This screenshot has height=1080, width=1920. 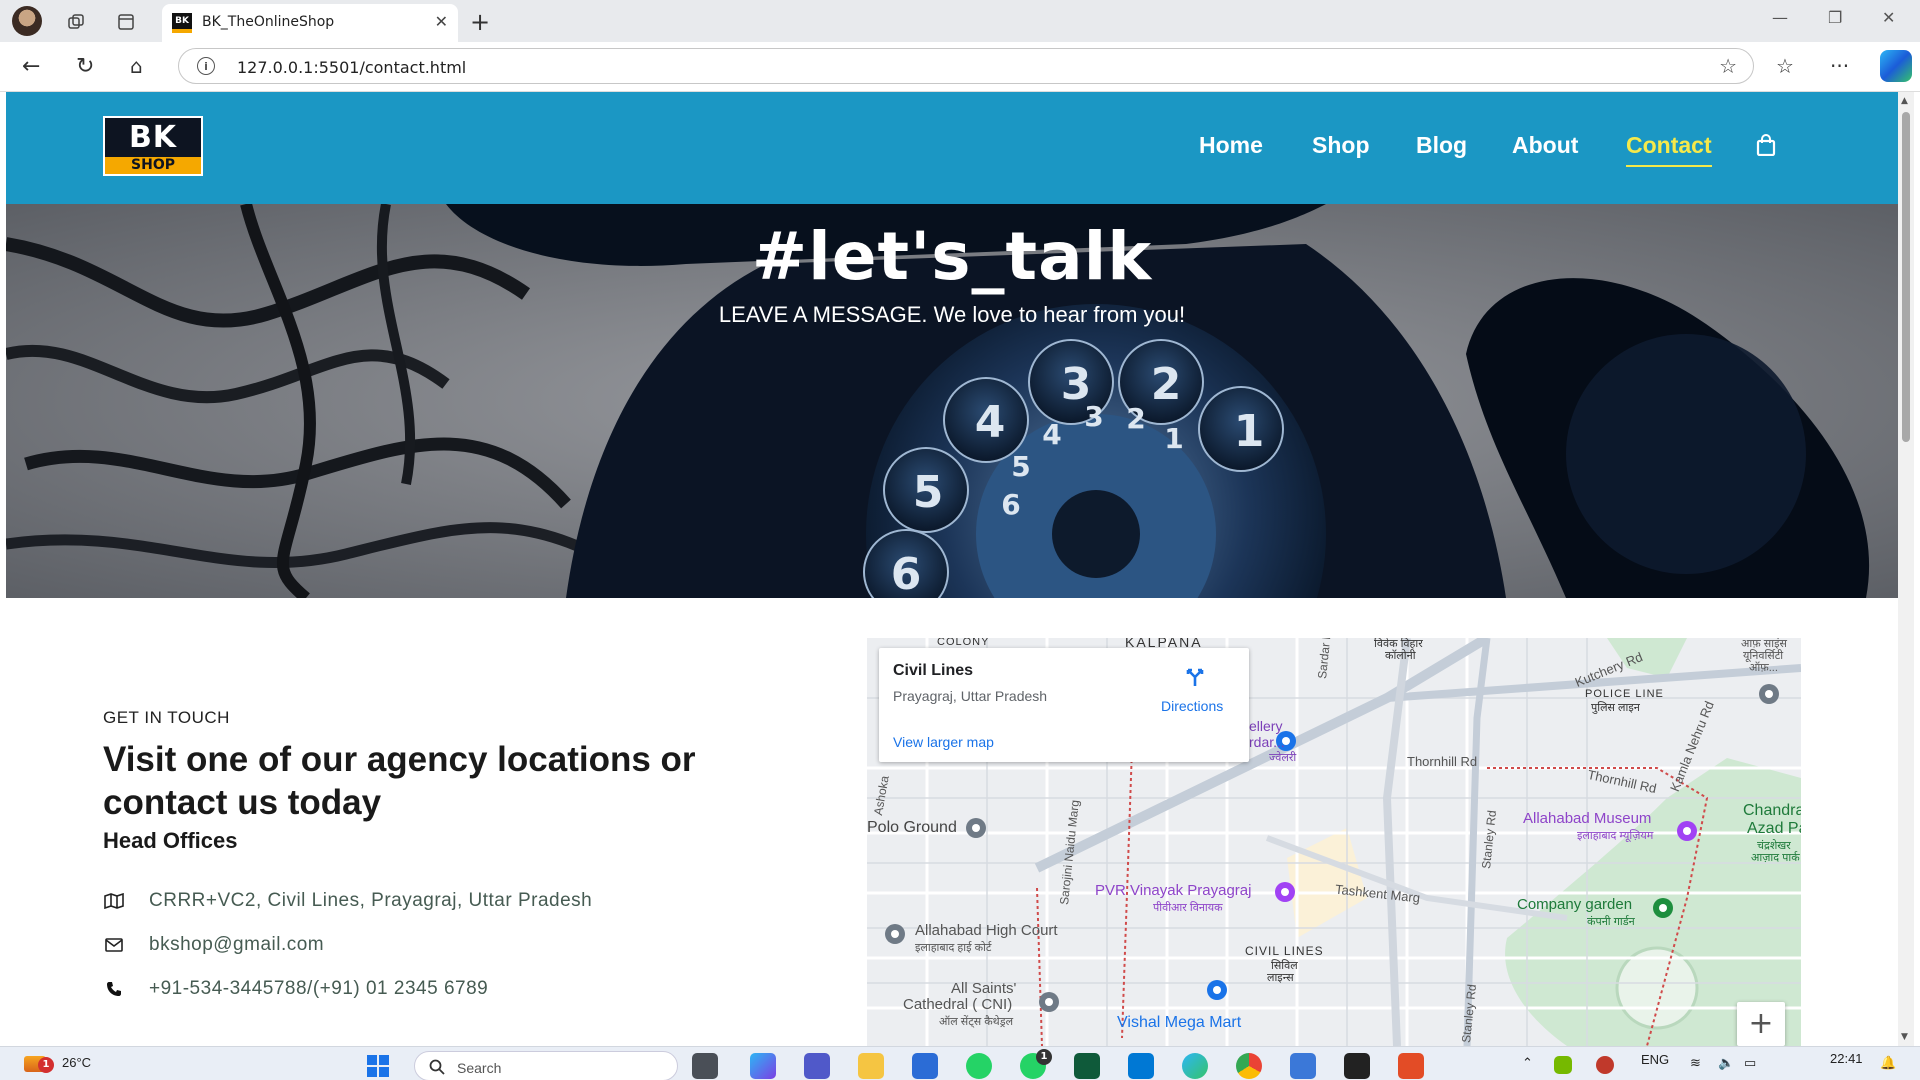 I want to click on nav-contact: Contact, so click(x=1669, y=149).